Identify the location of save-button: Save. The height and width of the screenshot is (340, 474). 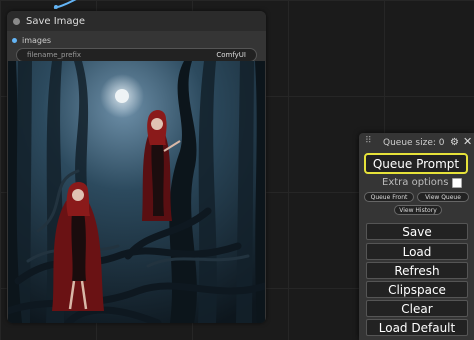
(417, 231).